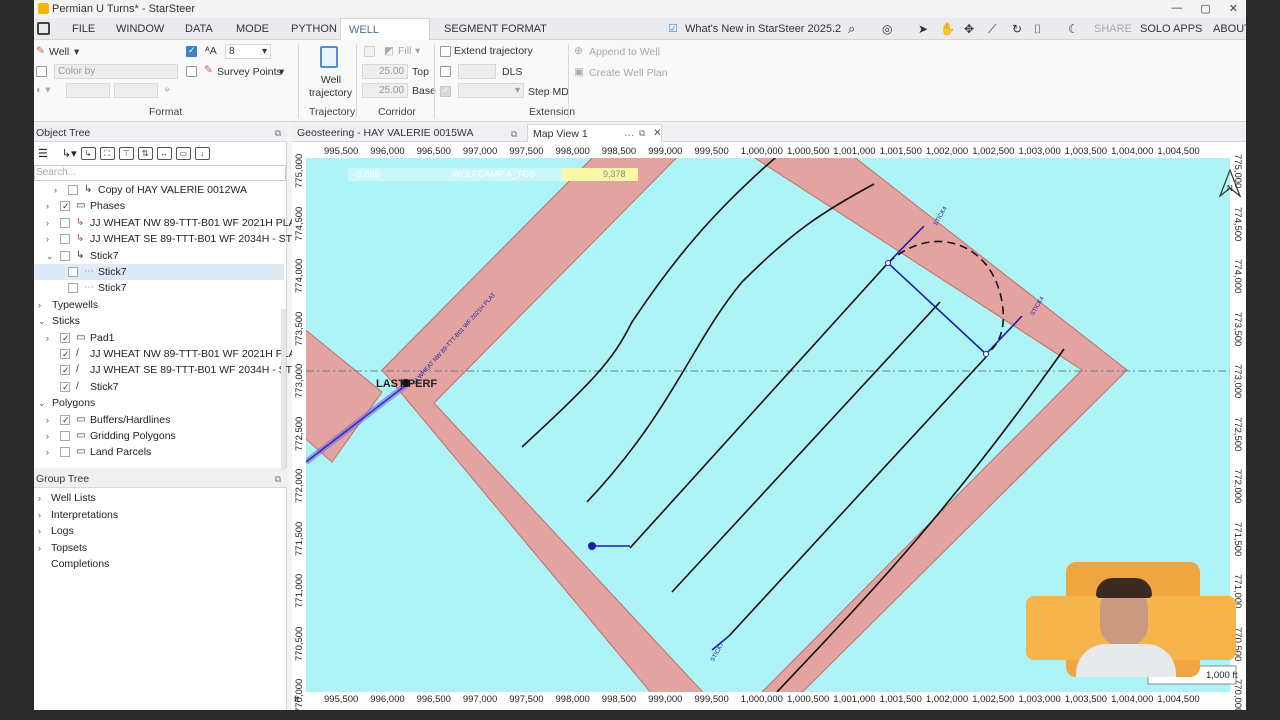 The image size is (1280, 720). What do you see at coordinates (851, 29) in the screenshot?
I see `search-icon: ⌕` at bounding box center [851, 29].